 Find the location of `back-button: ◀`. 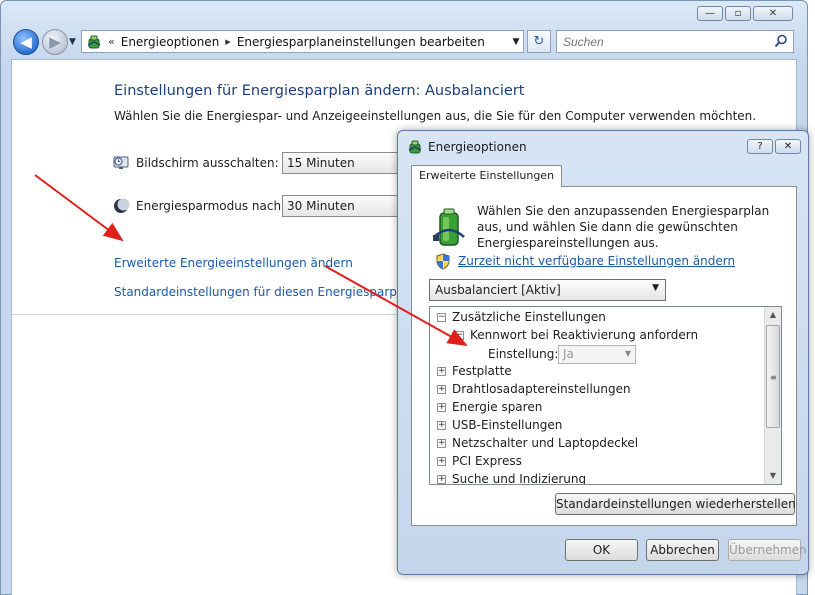

back-button: ◀ is located at coordinates (26, 42).